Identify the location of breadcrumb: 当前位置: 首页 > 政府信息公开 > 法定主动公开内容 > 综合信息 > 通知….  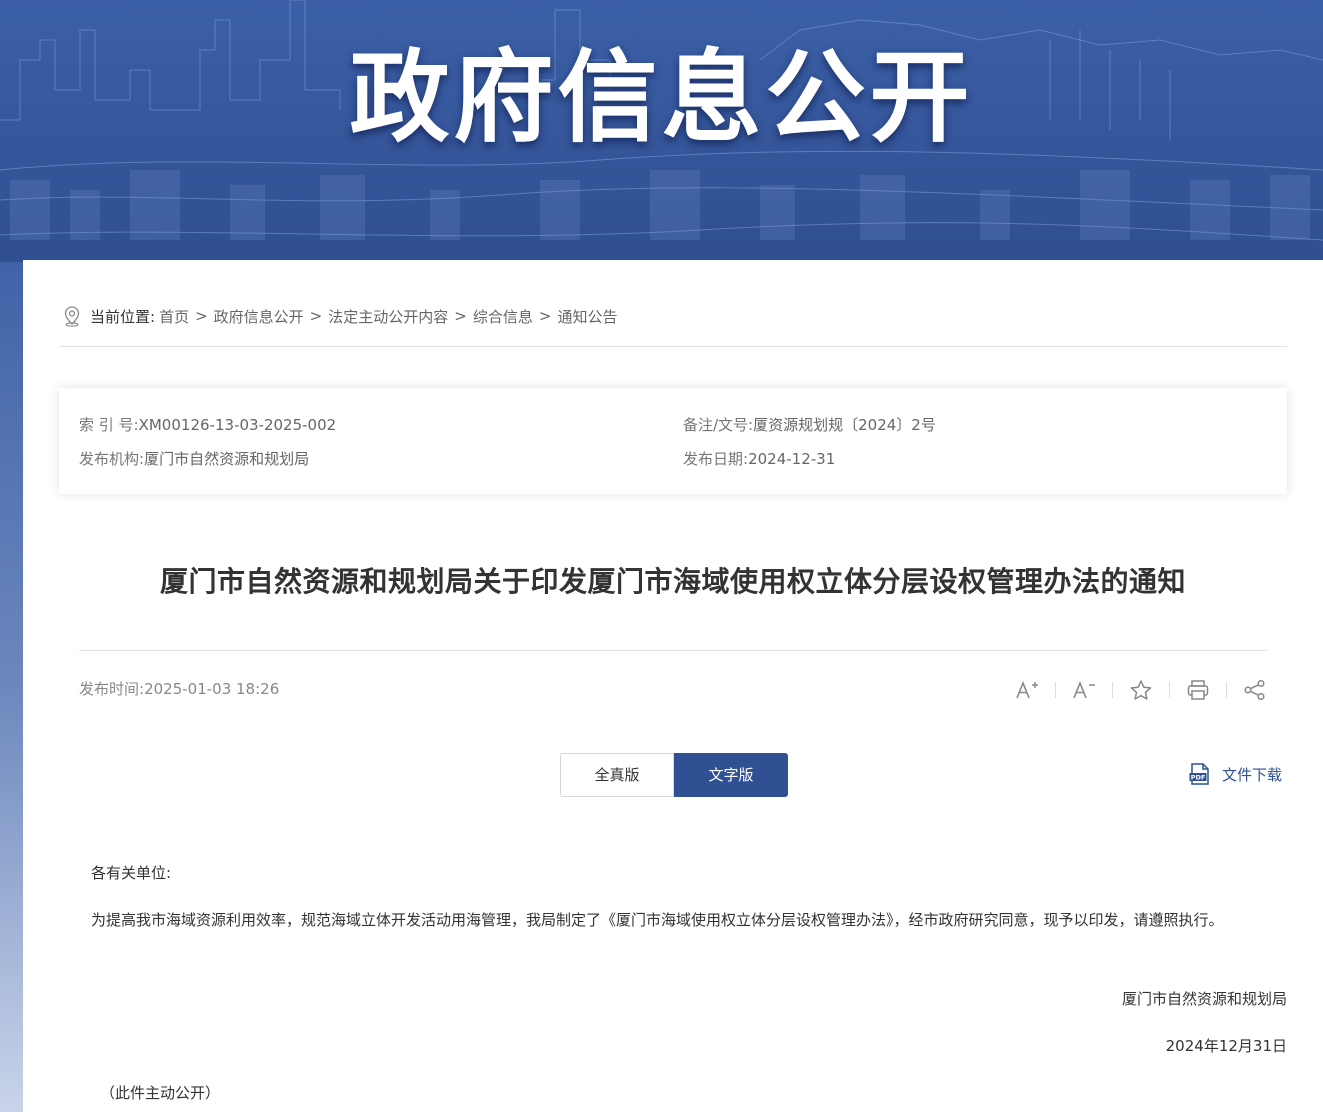
(339, 316).